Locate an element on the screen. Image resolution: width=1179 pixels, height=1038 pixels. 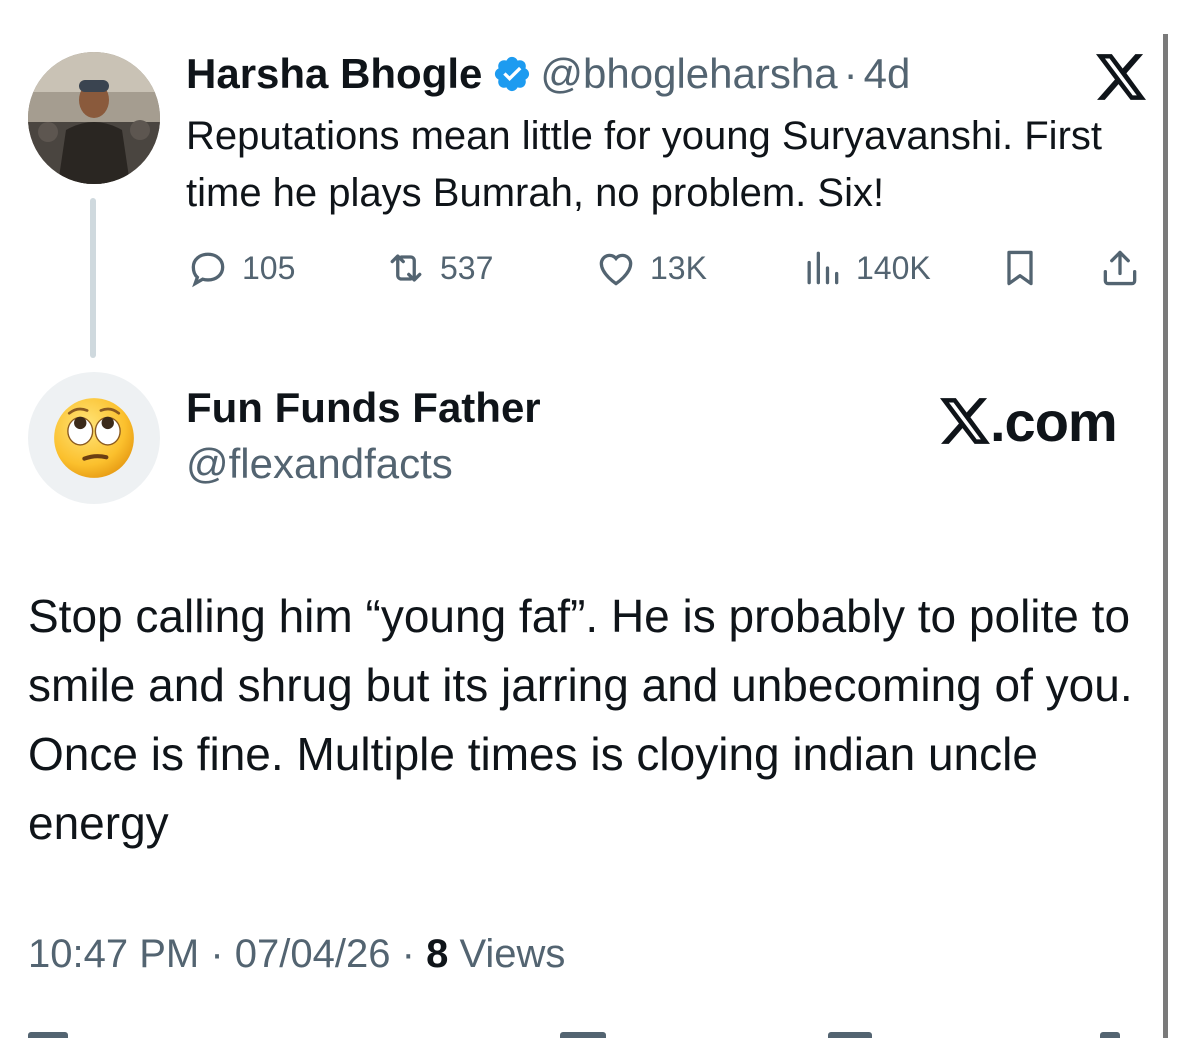
heart-icon is located at coordinates (616, 269).